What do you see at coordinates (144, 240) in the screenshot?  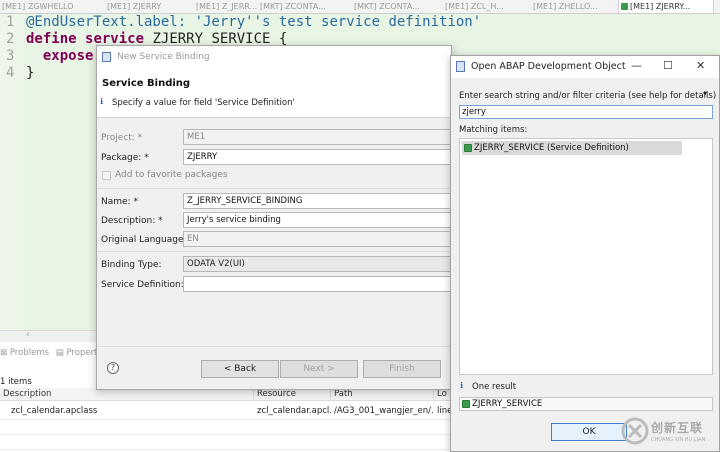 I see `original-language-label: Original Language:` at bounding box center [144, 240].